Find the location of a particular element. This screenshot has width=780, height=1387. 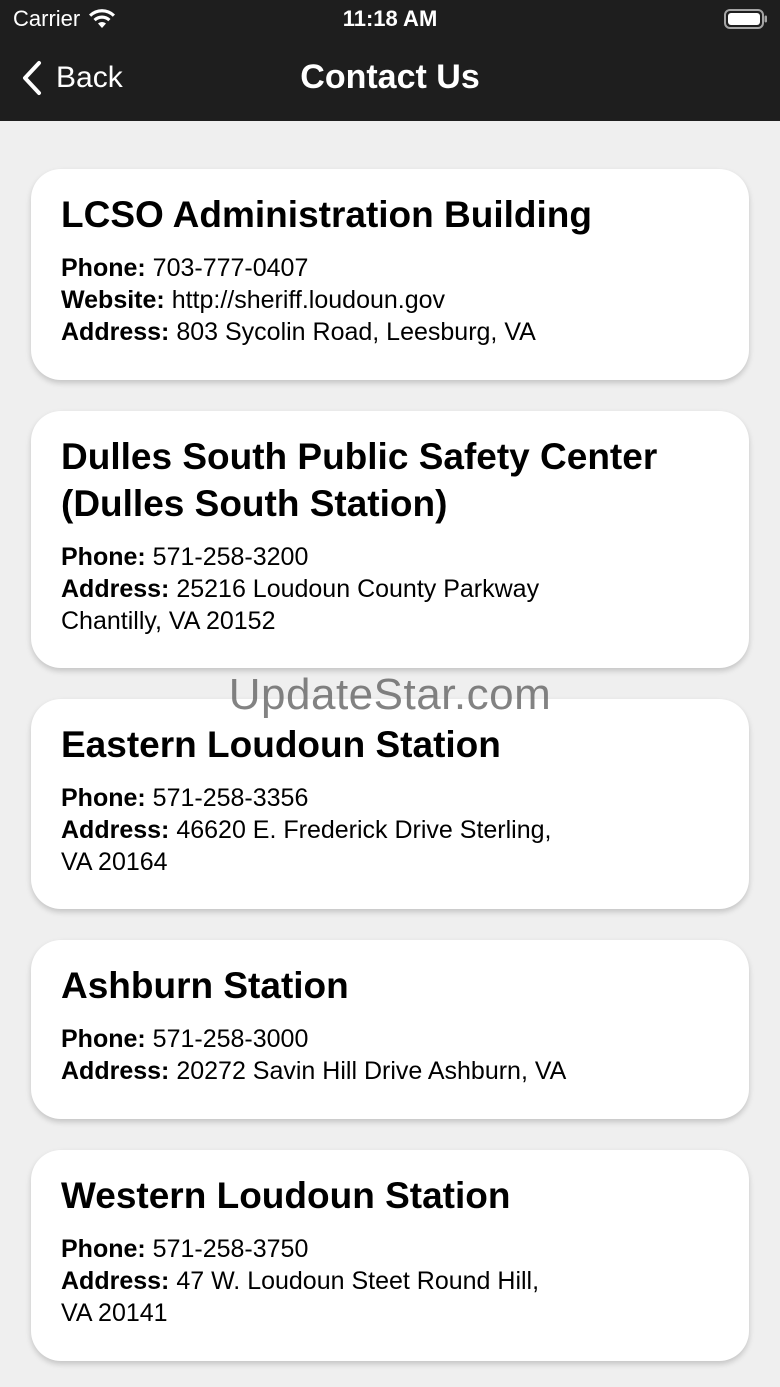

phone-value: 571-258-3750 is located at coordinates (231, 1249).